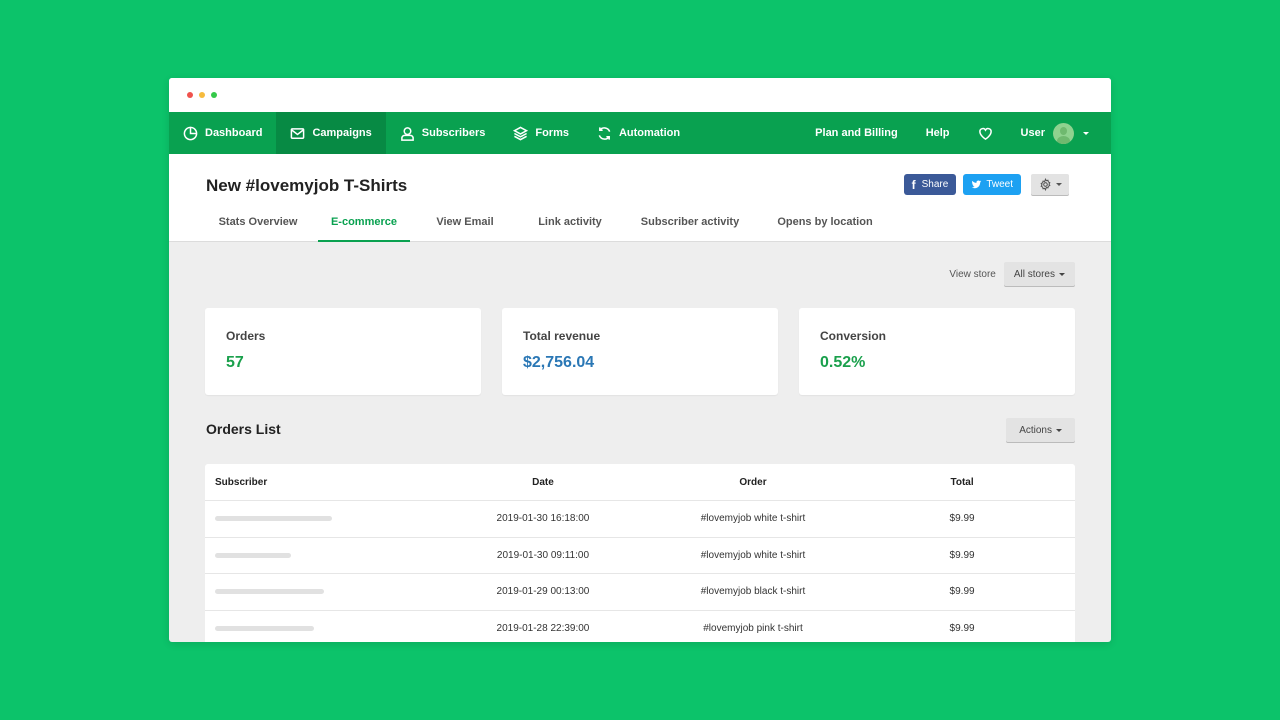  I want to click on user-icon, so click(407, 133).